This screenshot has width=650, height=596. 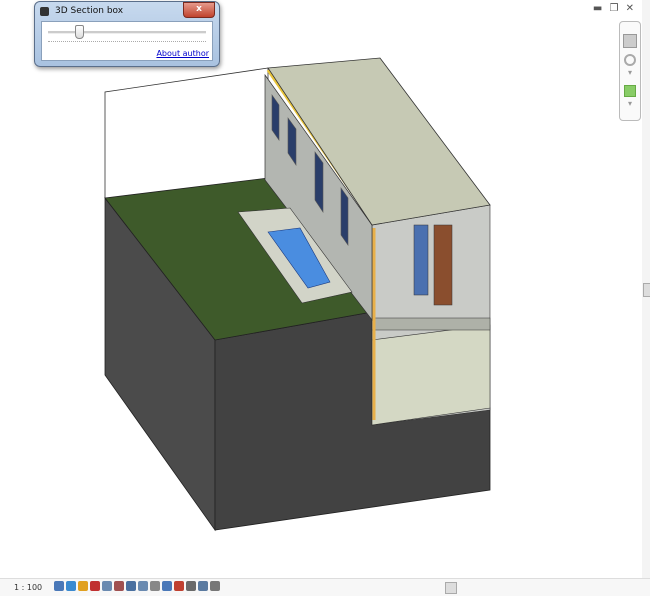 I want to click on restore-button: ❐, so click(x=614, y=8).